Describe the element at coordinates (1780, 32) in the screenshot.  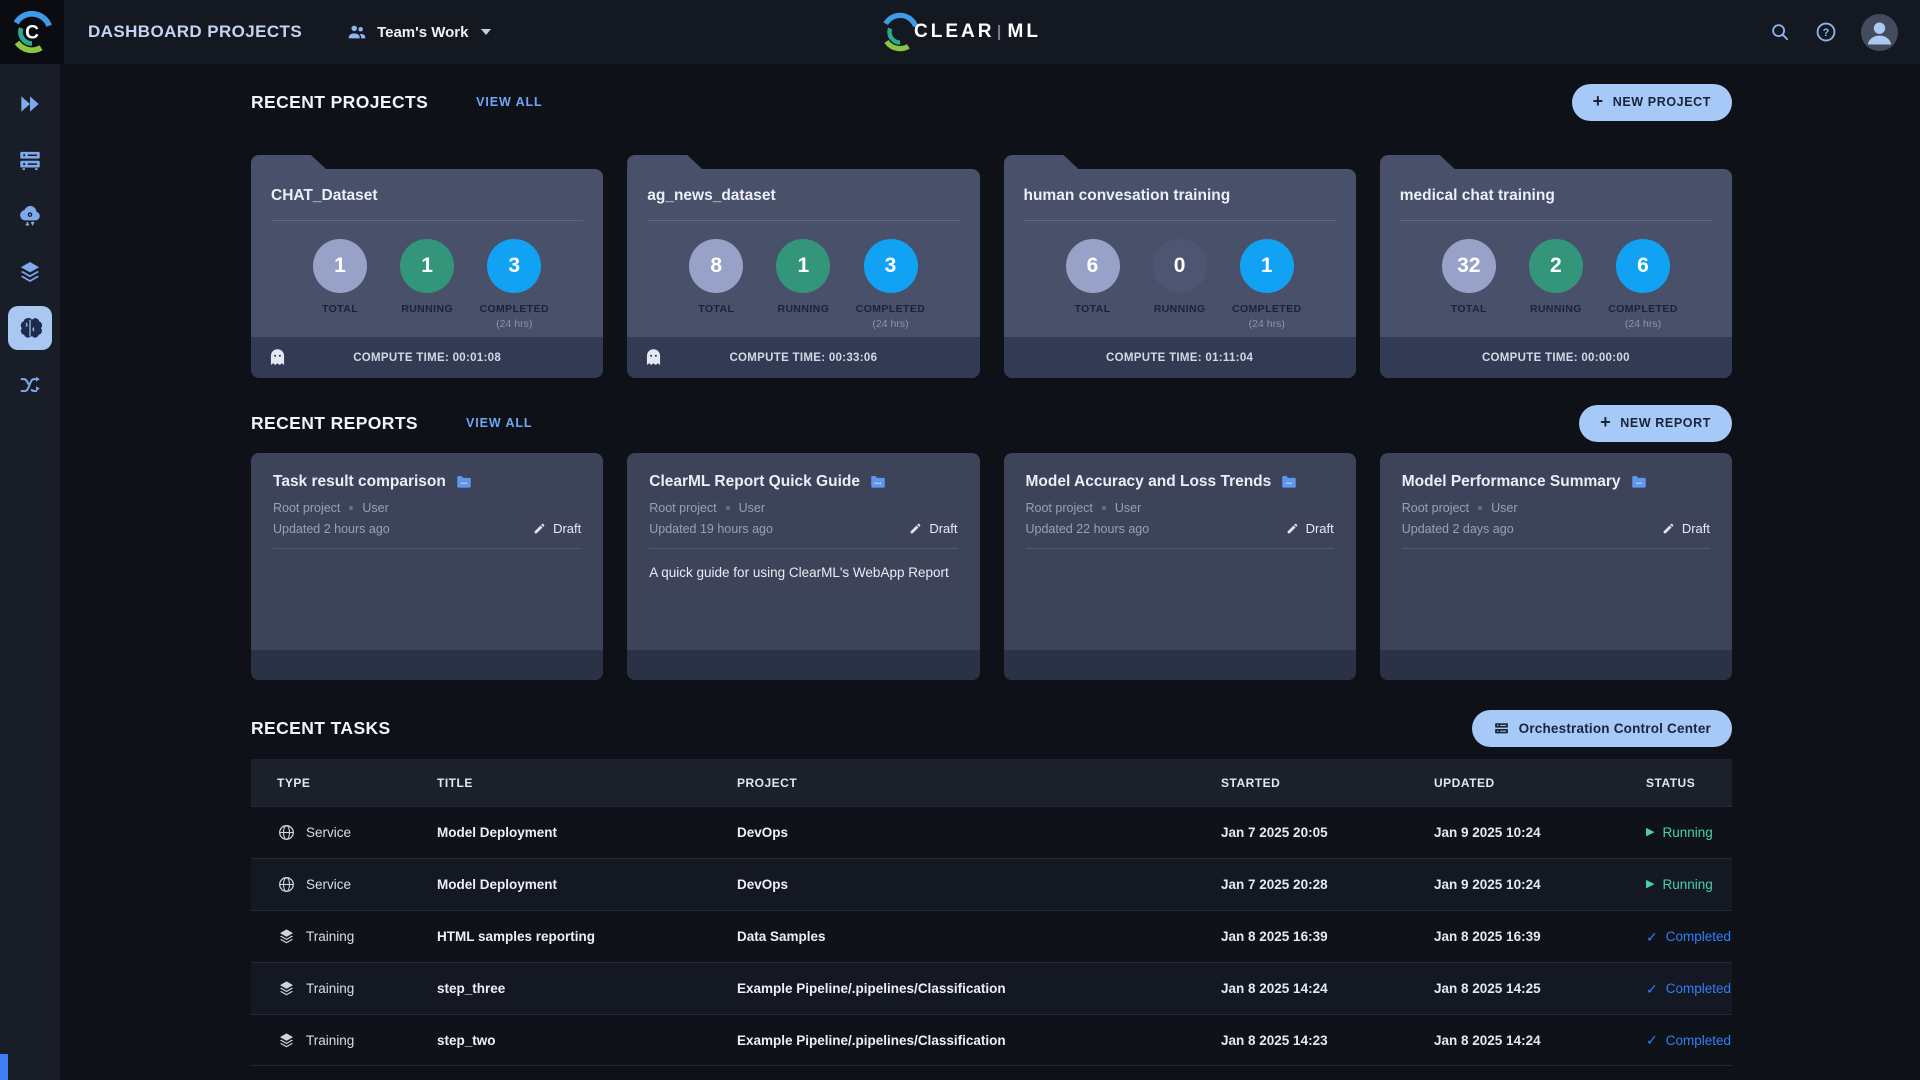
I see `search-icon` at that location.